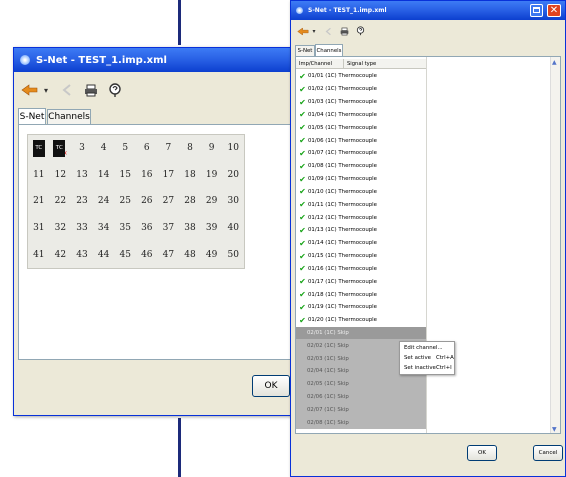 Image resolution: width=566 pixels, height=477 pixels. What do you see at coordinates (361, 423) in the screenshot?
I see `channel-row: 02/08 (1C) Skip` at bounding box center [361, 423].